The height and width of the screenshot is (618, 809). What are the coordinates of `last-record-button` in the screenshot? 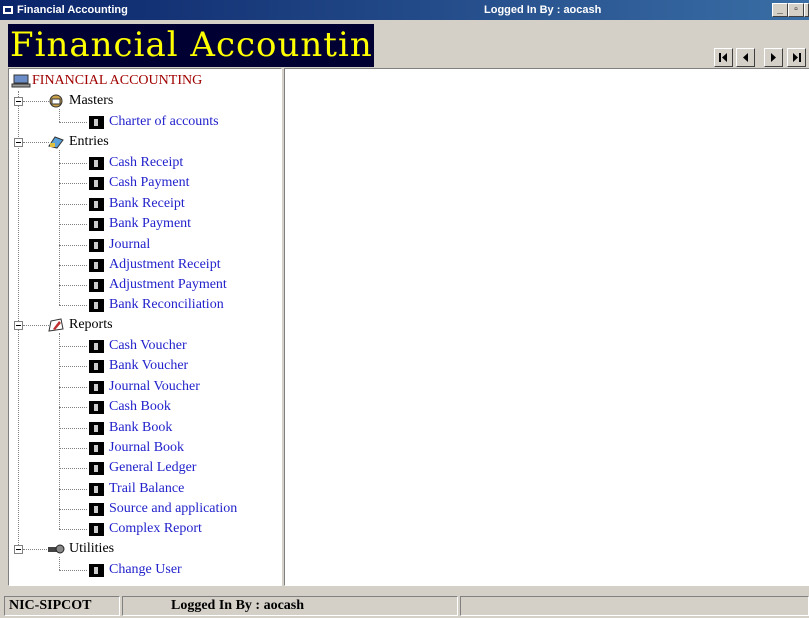 It's located at (796, 57).